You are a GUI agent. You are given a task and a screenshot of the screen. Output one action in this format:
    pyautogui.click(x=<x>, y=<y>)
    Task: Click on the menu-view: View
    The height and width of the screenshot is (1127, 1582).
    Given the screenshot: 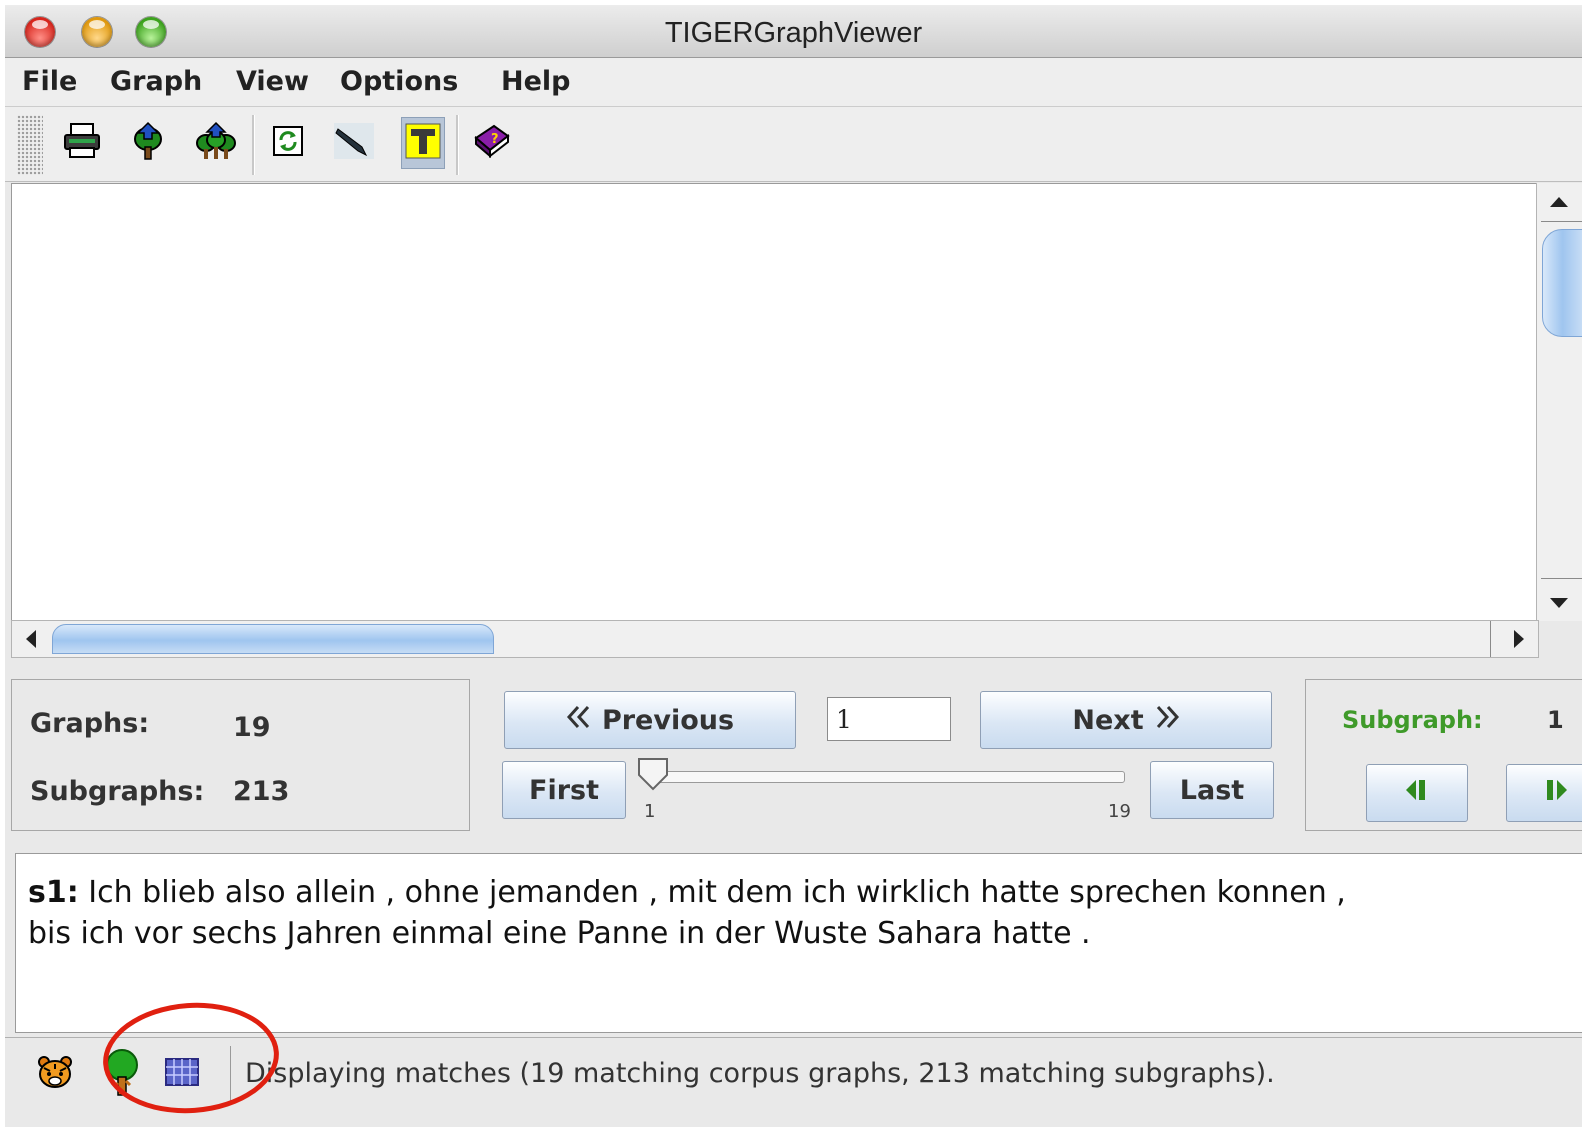 What is the action you would take?
    pyautogui.click(x=272, y=81)
    